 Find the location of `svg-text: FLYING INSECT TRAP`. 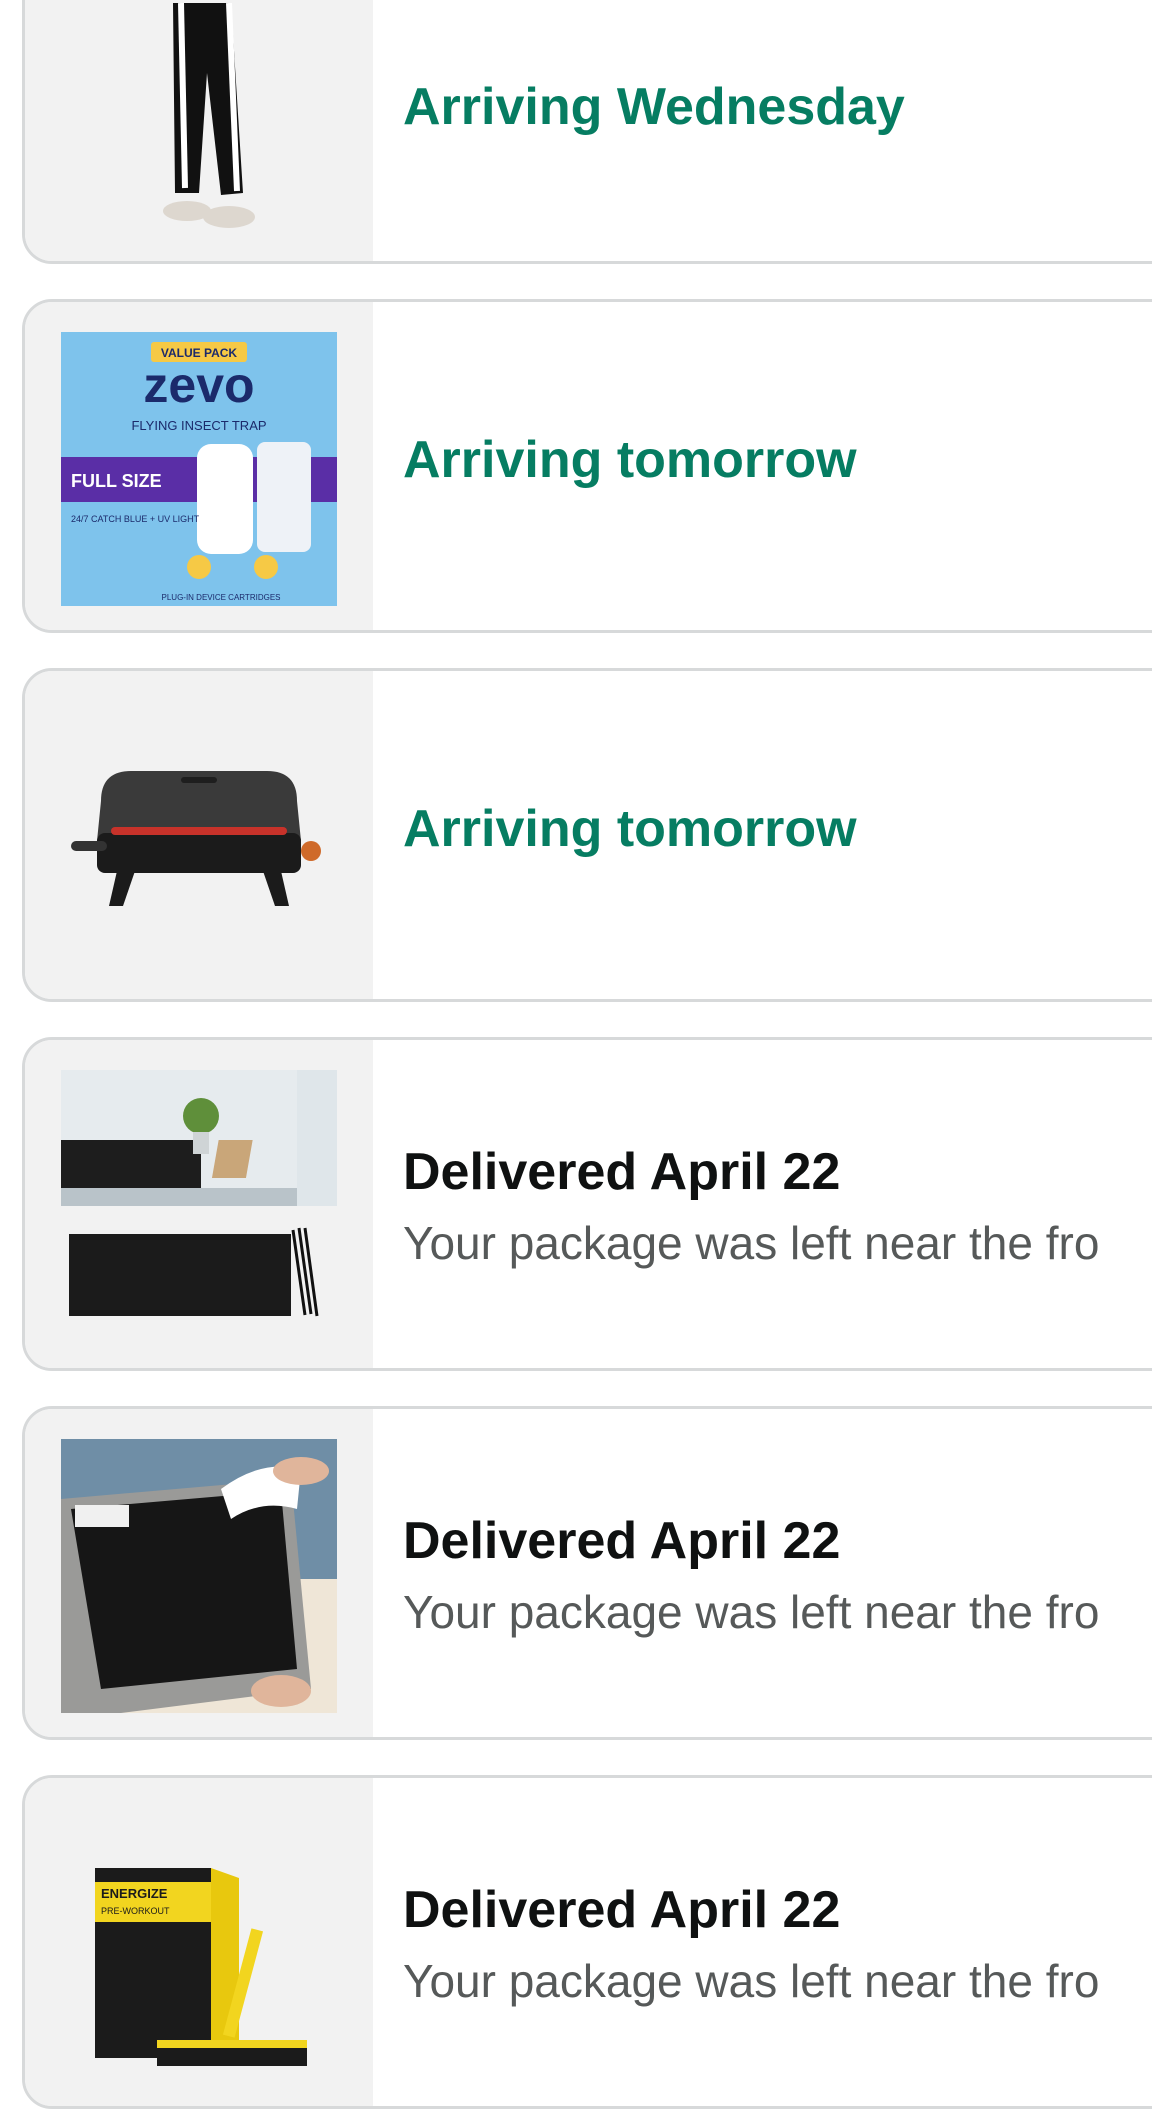

svg-text: FLYING INSECT TRAP is located at coordinates (198, 425).